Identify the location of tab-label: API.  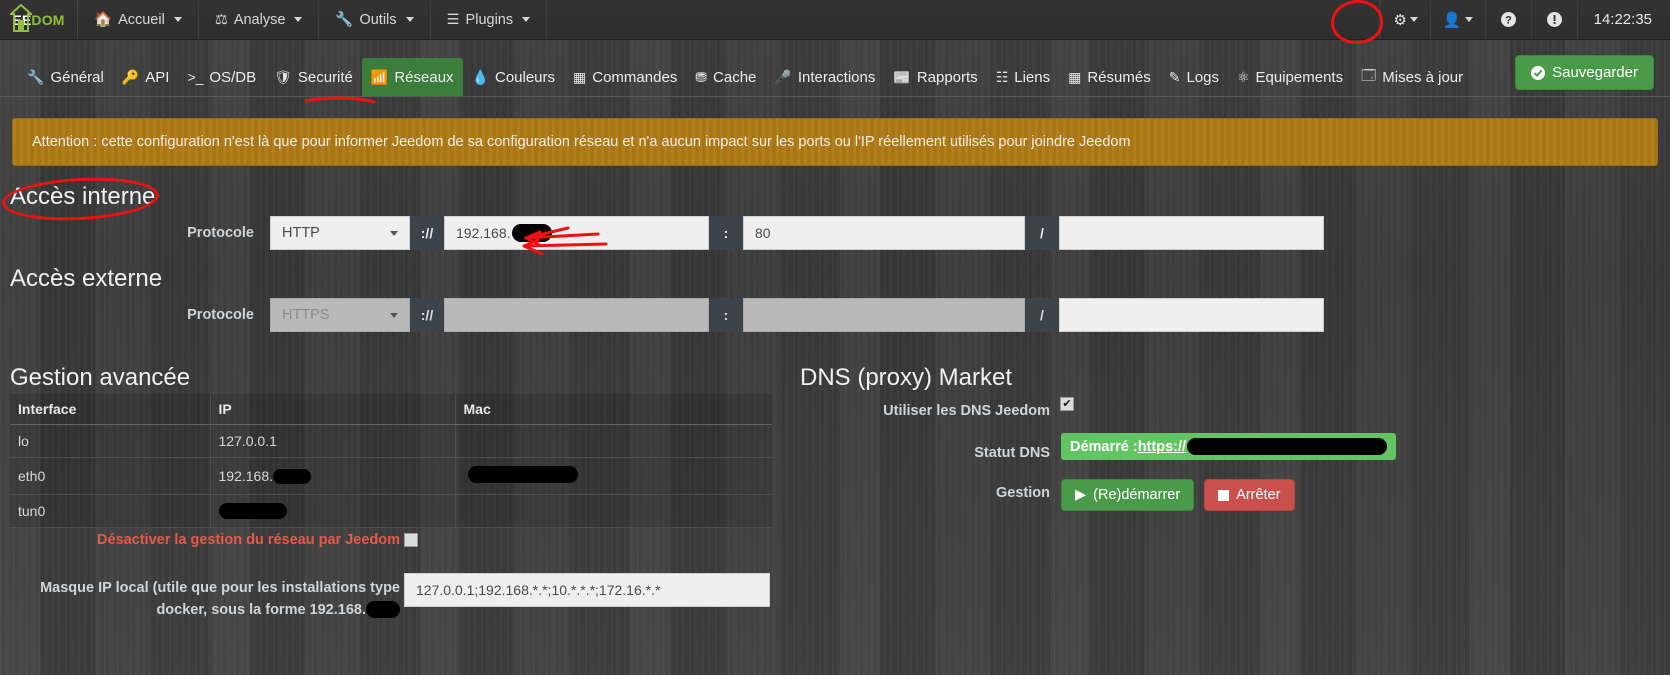
(157, 77).